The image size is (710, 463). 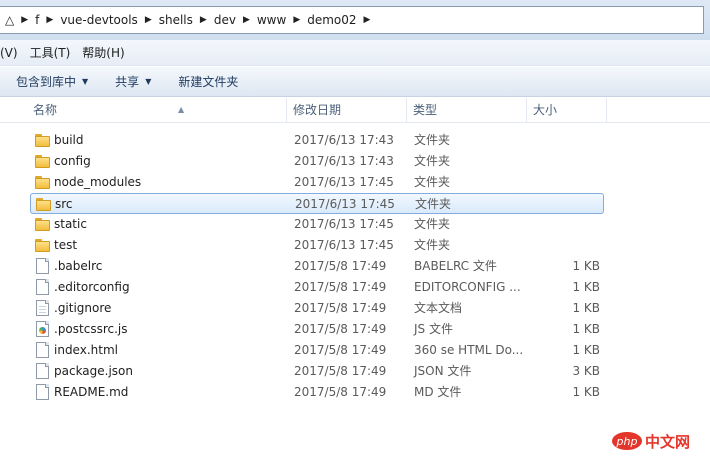 What do you see at coordinates (41, 329) in the screenshot?
I see `js-file-icon` at bounding box center [41, 329].